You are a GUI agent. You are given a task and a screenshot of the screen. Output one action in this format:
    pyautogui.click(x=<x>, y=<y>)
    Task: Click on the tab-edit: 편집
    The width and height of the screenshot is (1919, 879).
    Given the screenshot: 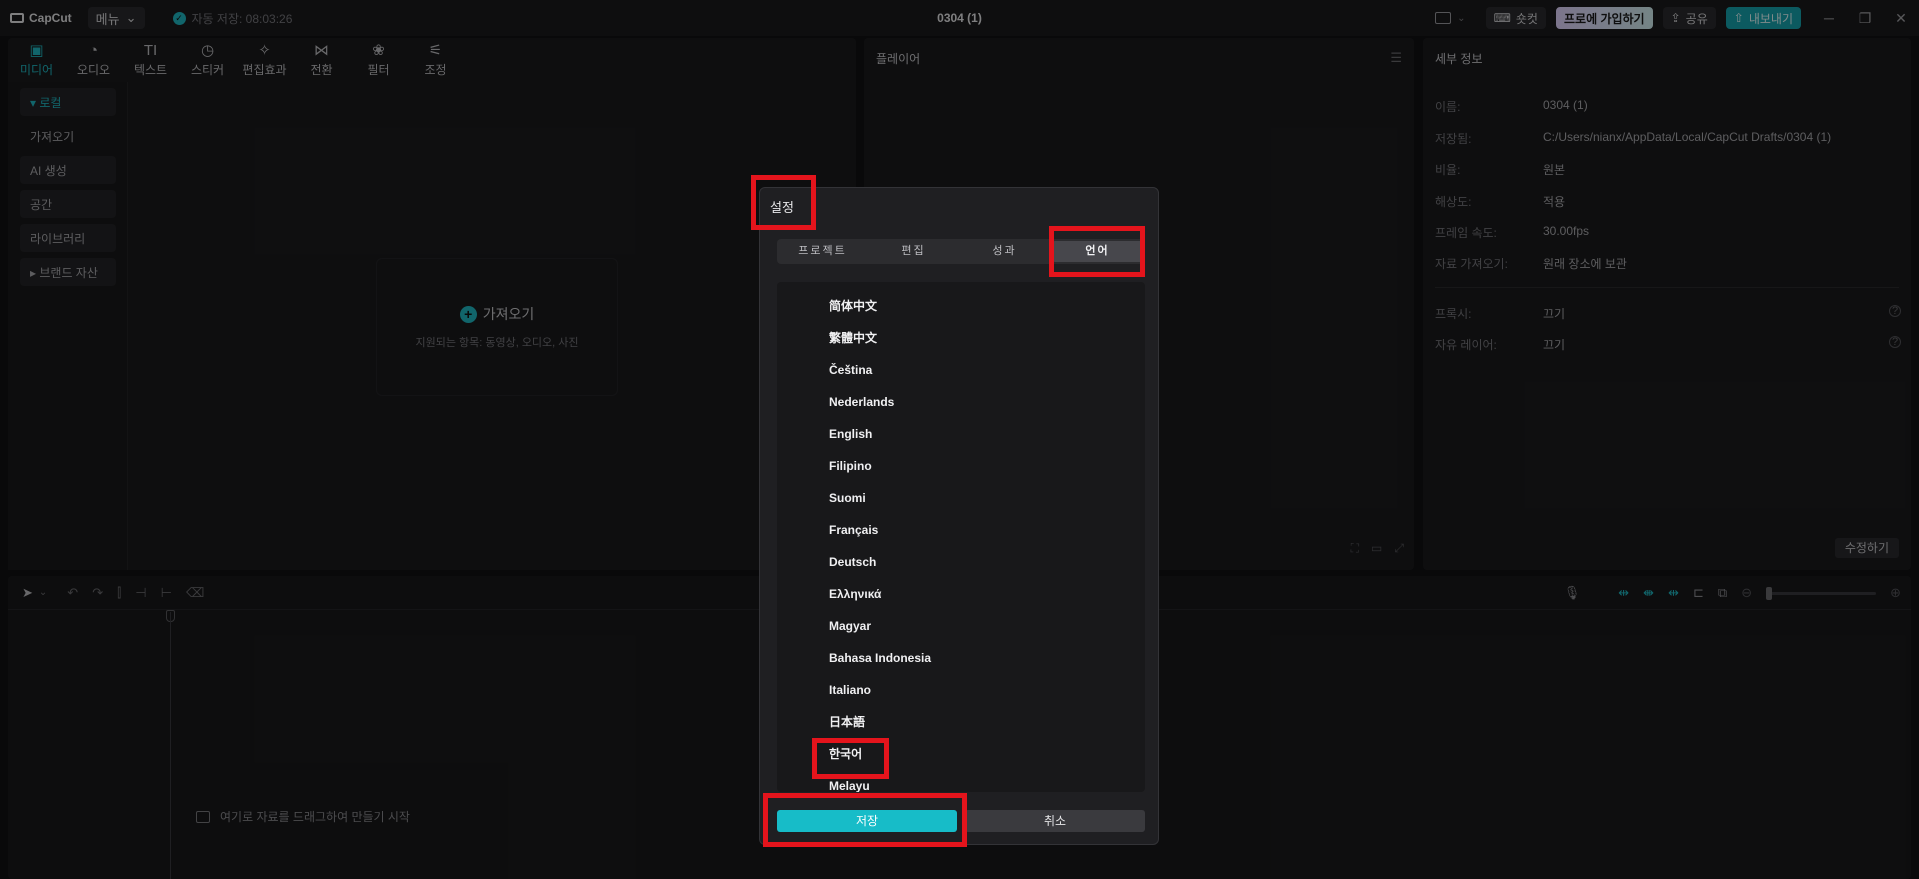 What is the action you would take?
    pyautogui.click(x=913, y=251)
    